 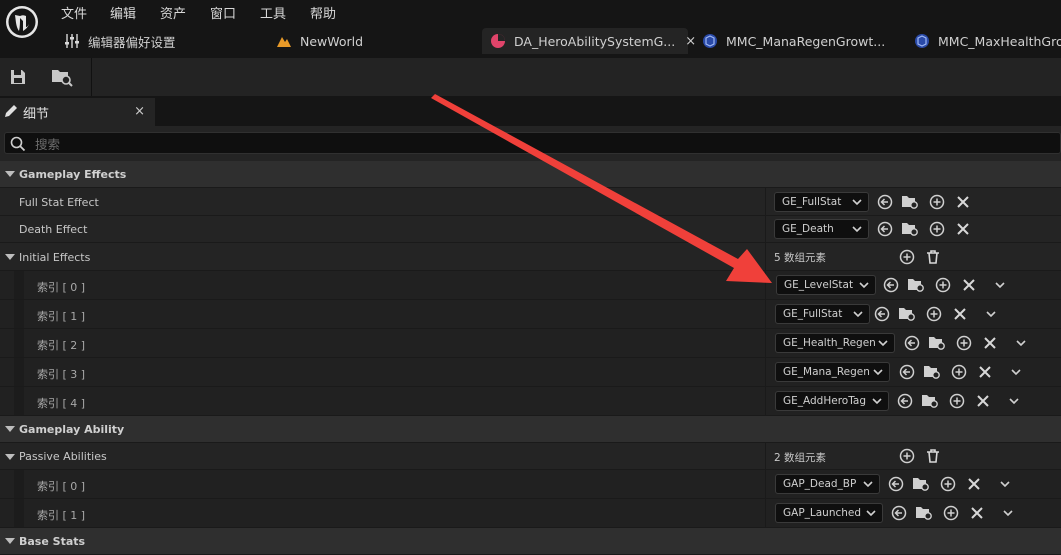 I want to click on asset-combo: GE_LevelStat, so click(x=826, y=285).